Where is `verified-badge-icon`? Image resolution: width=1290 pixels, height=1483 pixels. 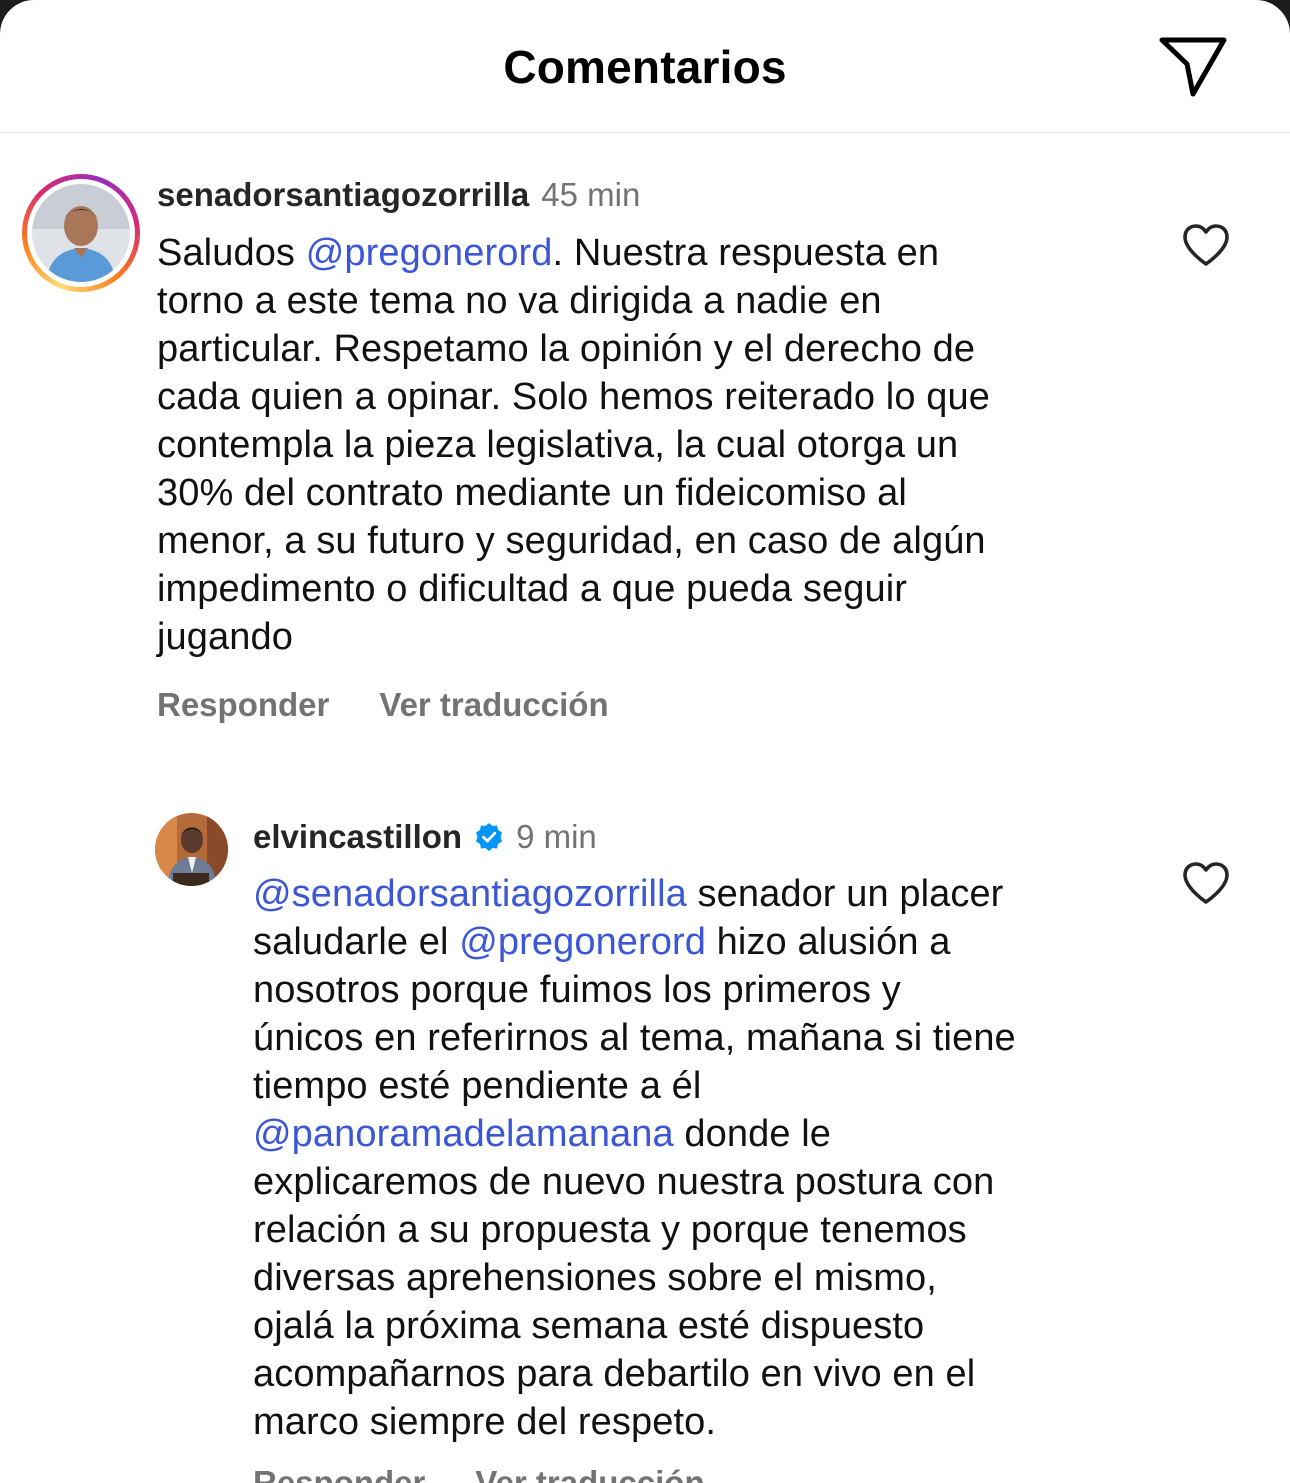
verified-badge-icon is located at coordinates (489, 837).